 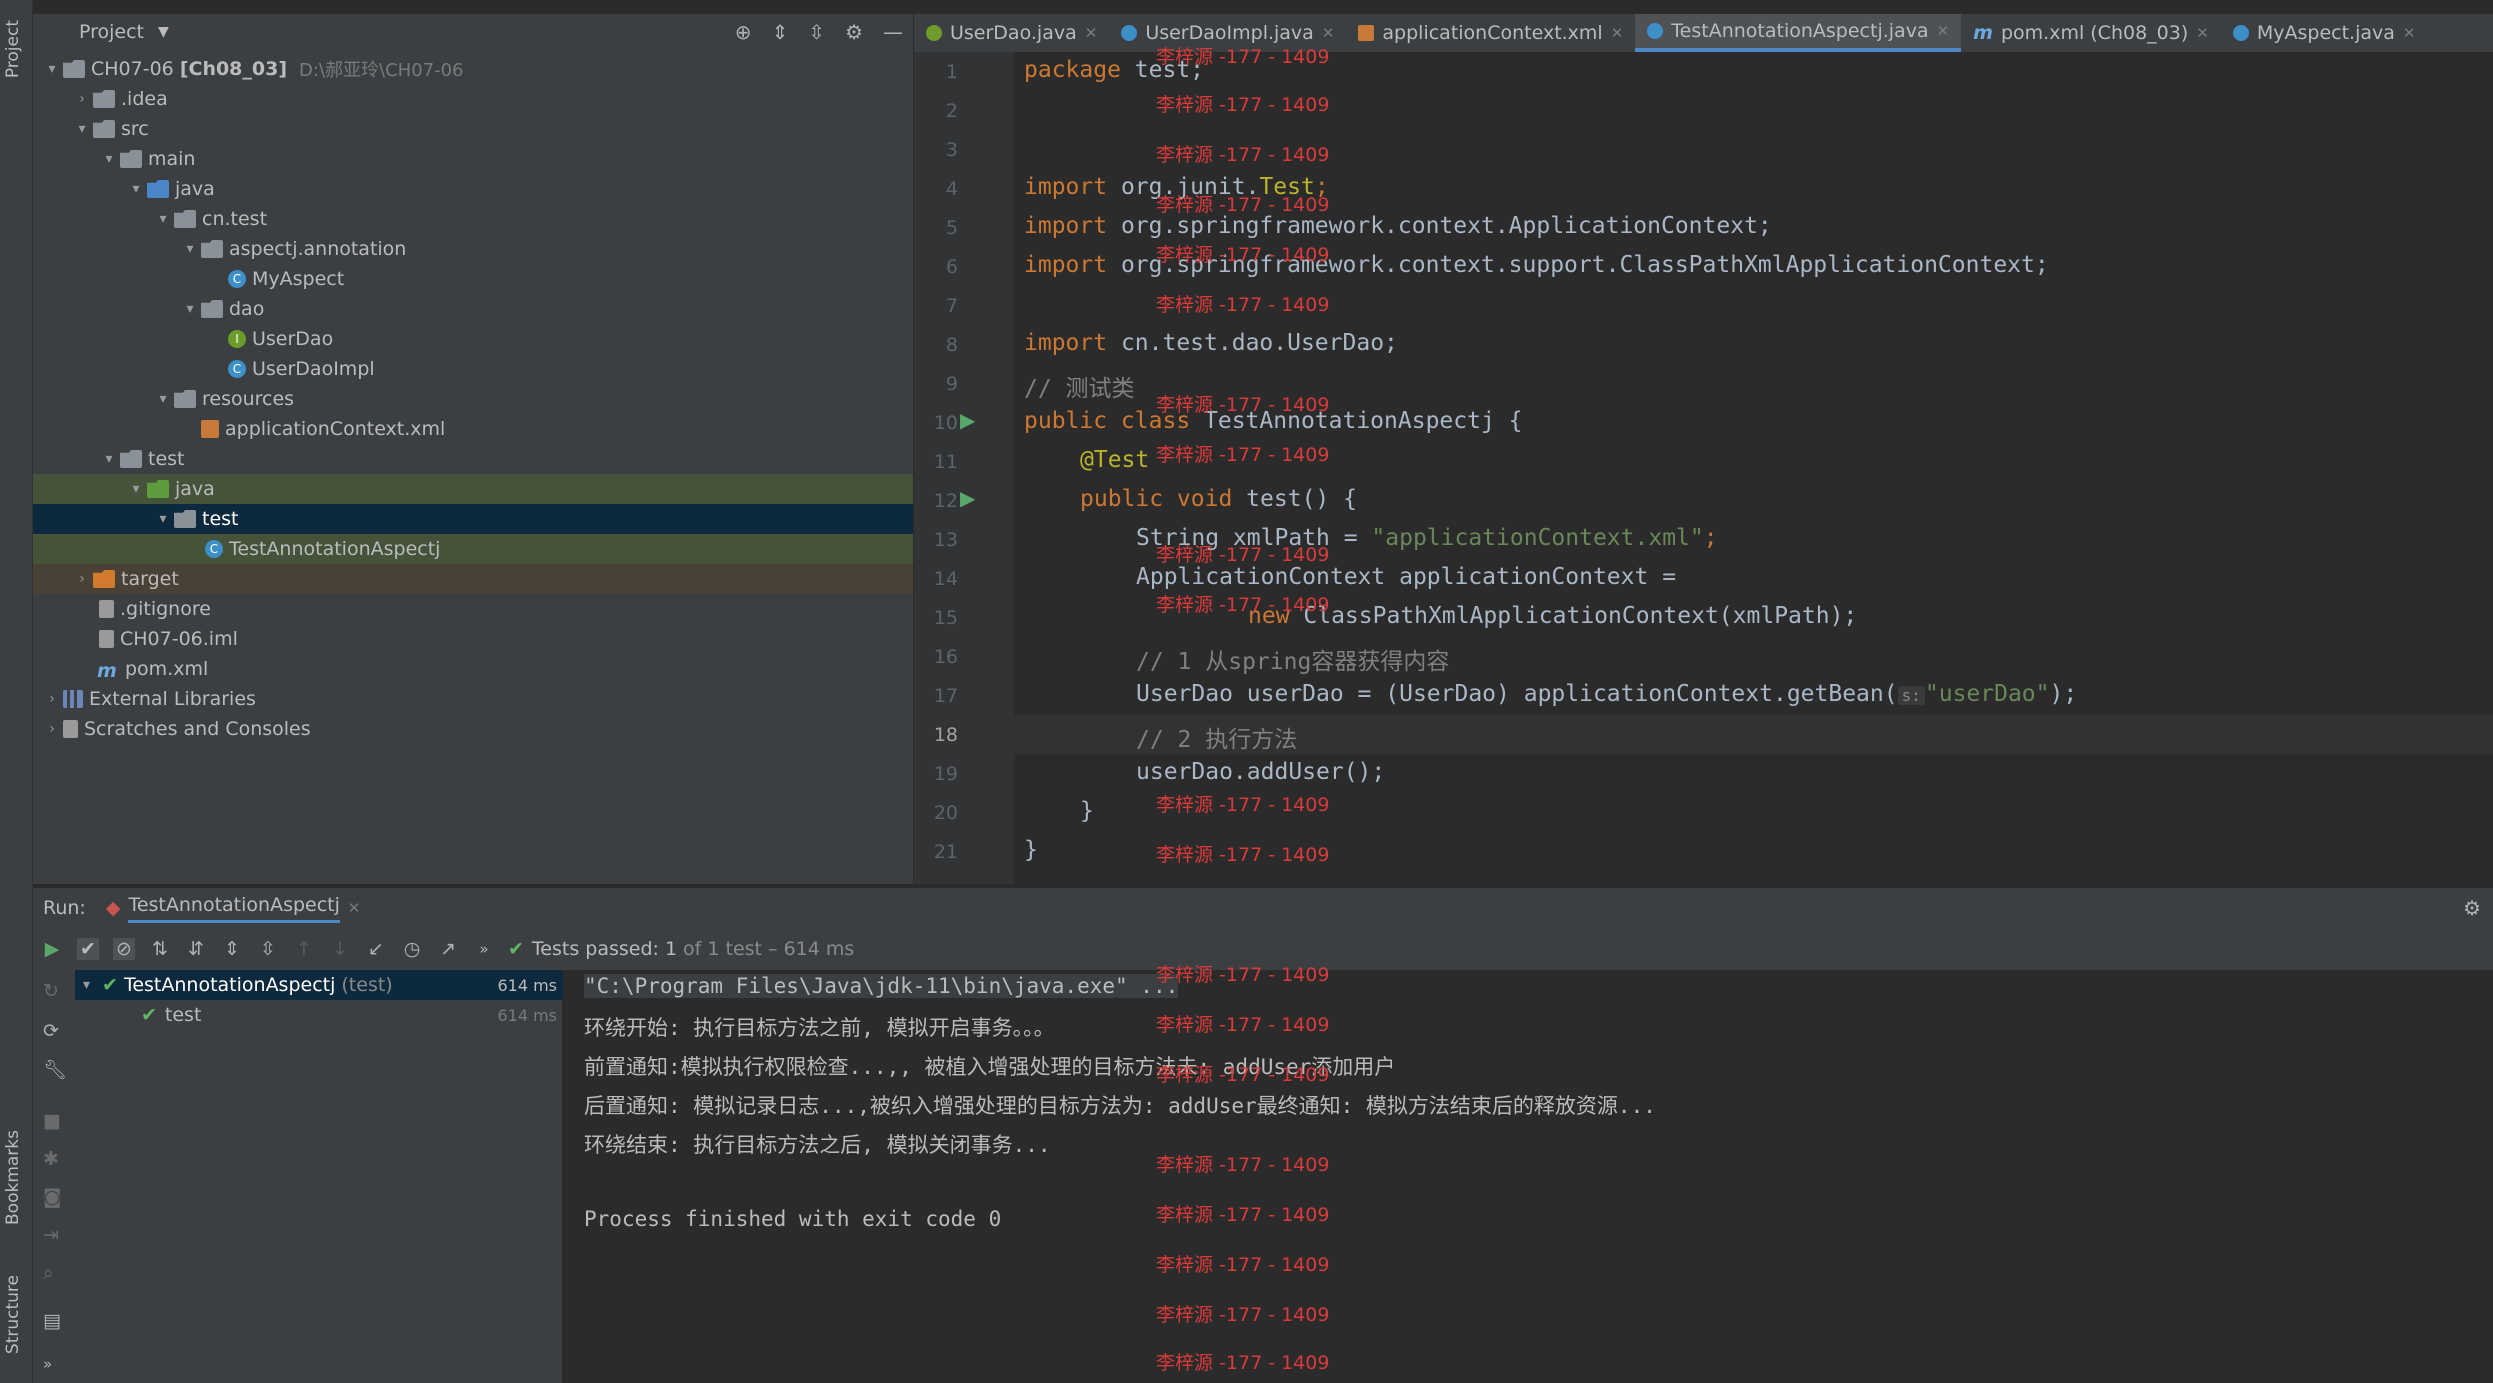 What do you see at coordinates (234, 908) in the screenshot?
I see `run-config-tab: TestAnnotationAspectj` at bounding box center [234, 908].